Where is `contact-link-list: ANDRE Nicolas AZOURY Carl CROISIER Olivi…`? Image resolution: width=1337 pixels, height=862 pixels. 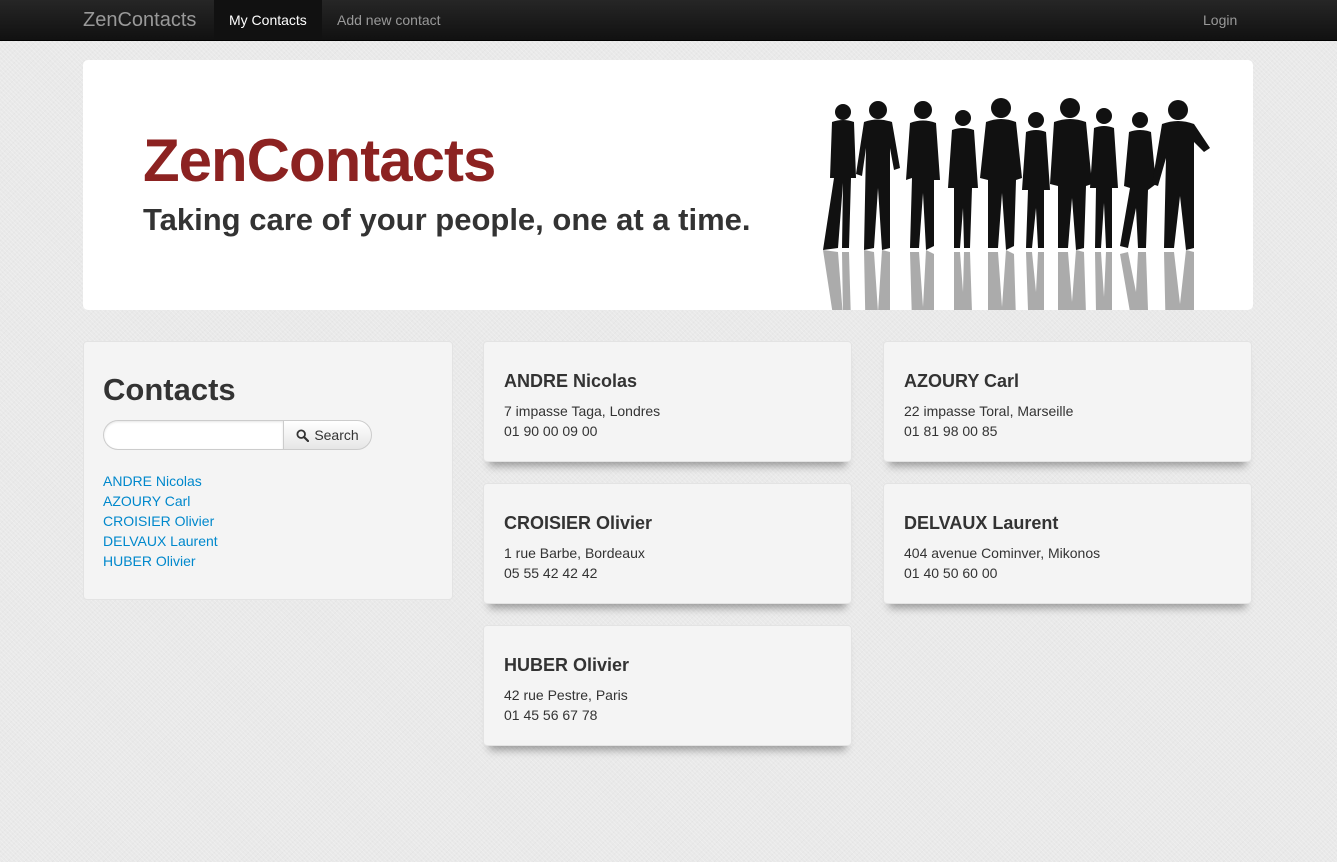 contact-link-list: ANDRE Nicolas AZOURY Carl CROISIER Olivi… is located at coordinates (160, 521).